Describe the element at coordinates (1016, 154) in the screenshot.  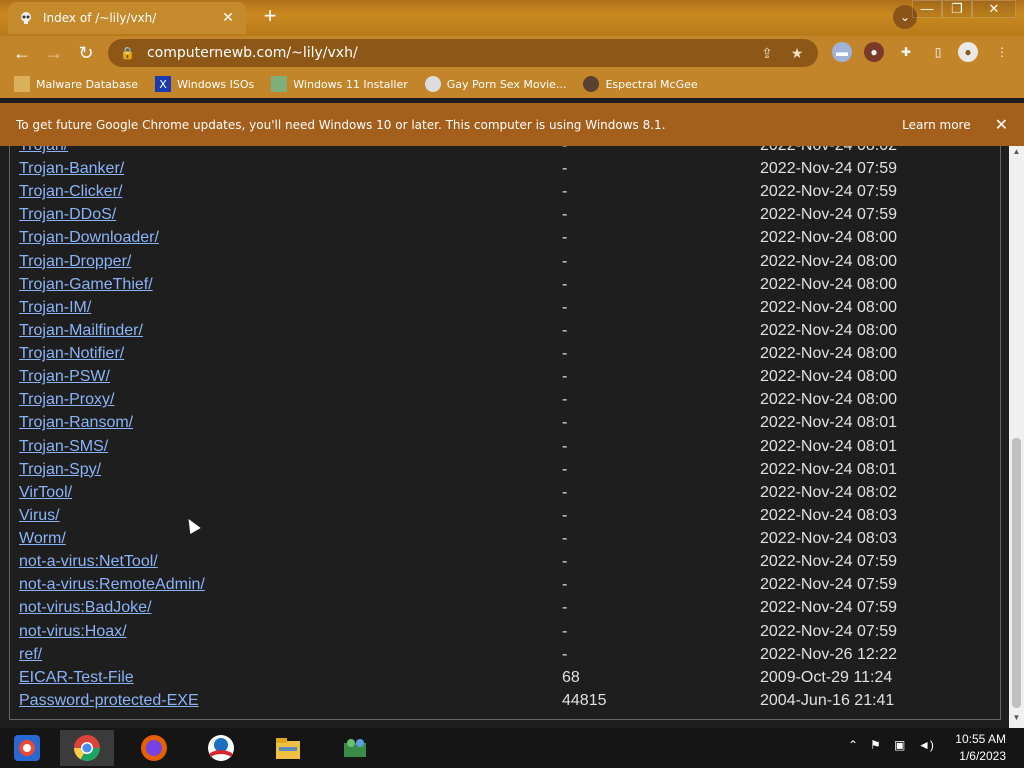
I see `scroll-up-arrow-icon: ▲` at that location.